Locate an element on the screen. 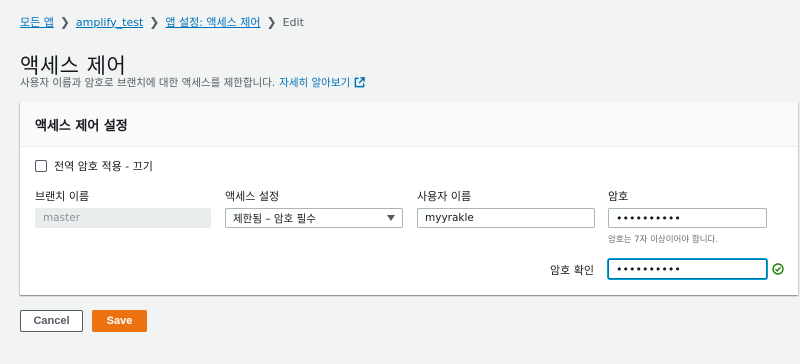  confirm-password-label: 암호 확인 is located at coordinates (572, 270).